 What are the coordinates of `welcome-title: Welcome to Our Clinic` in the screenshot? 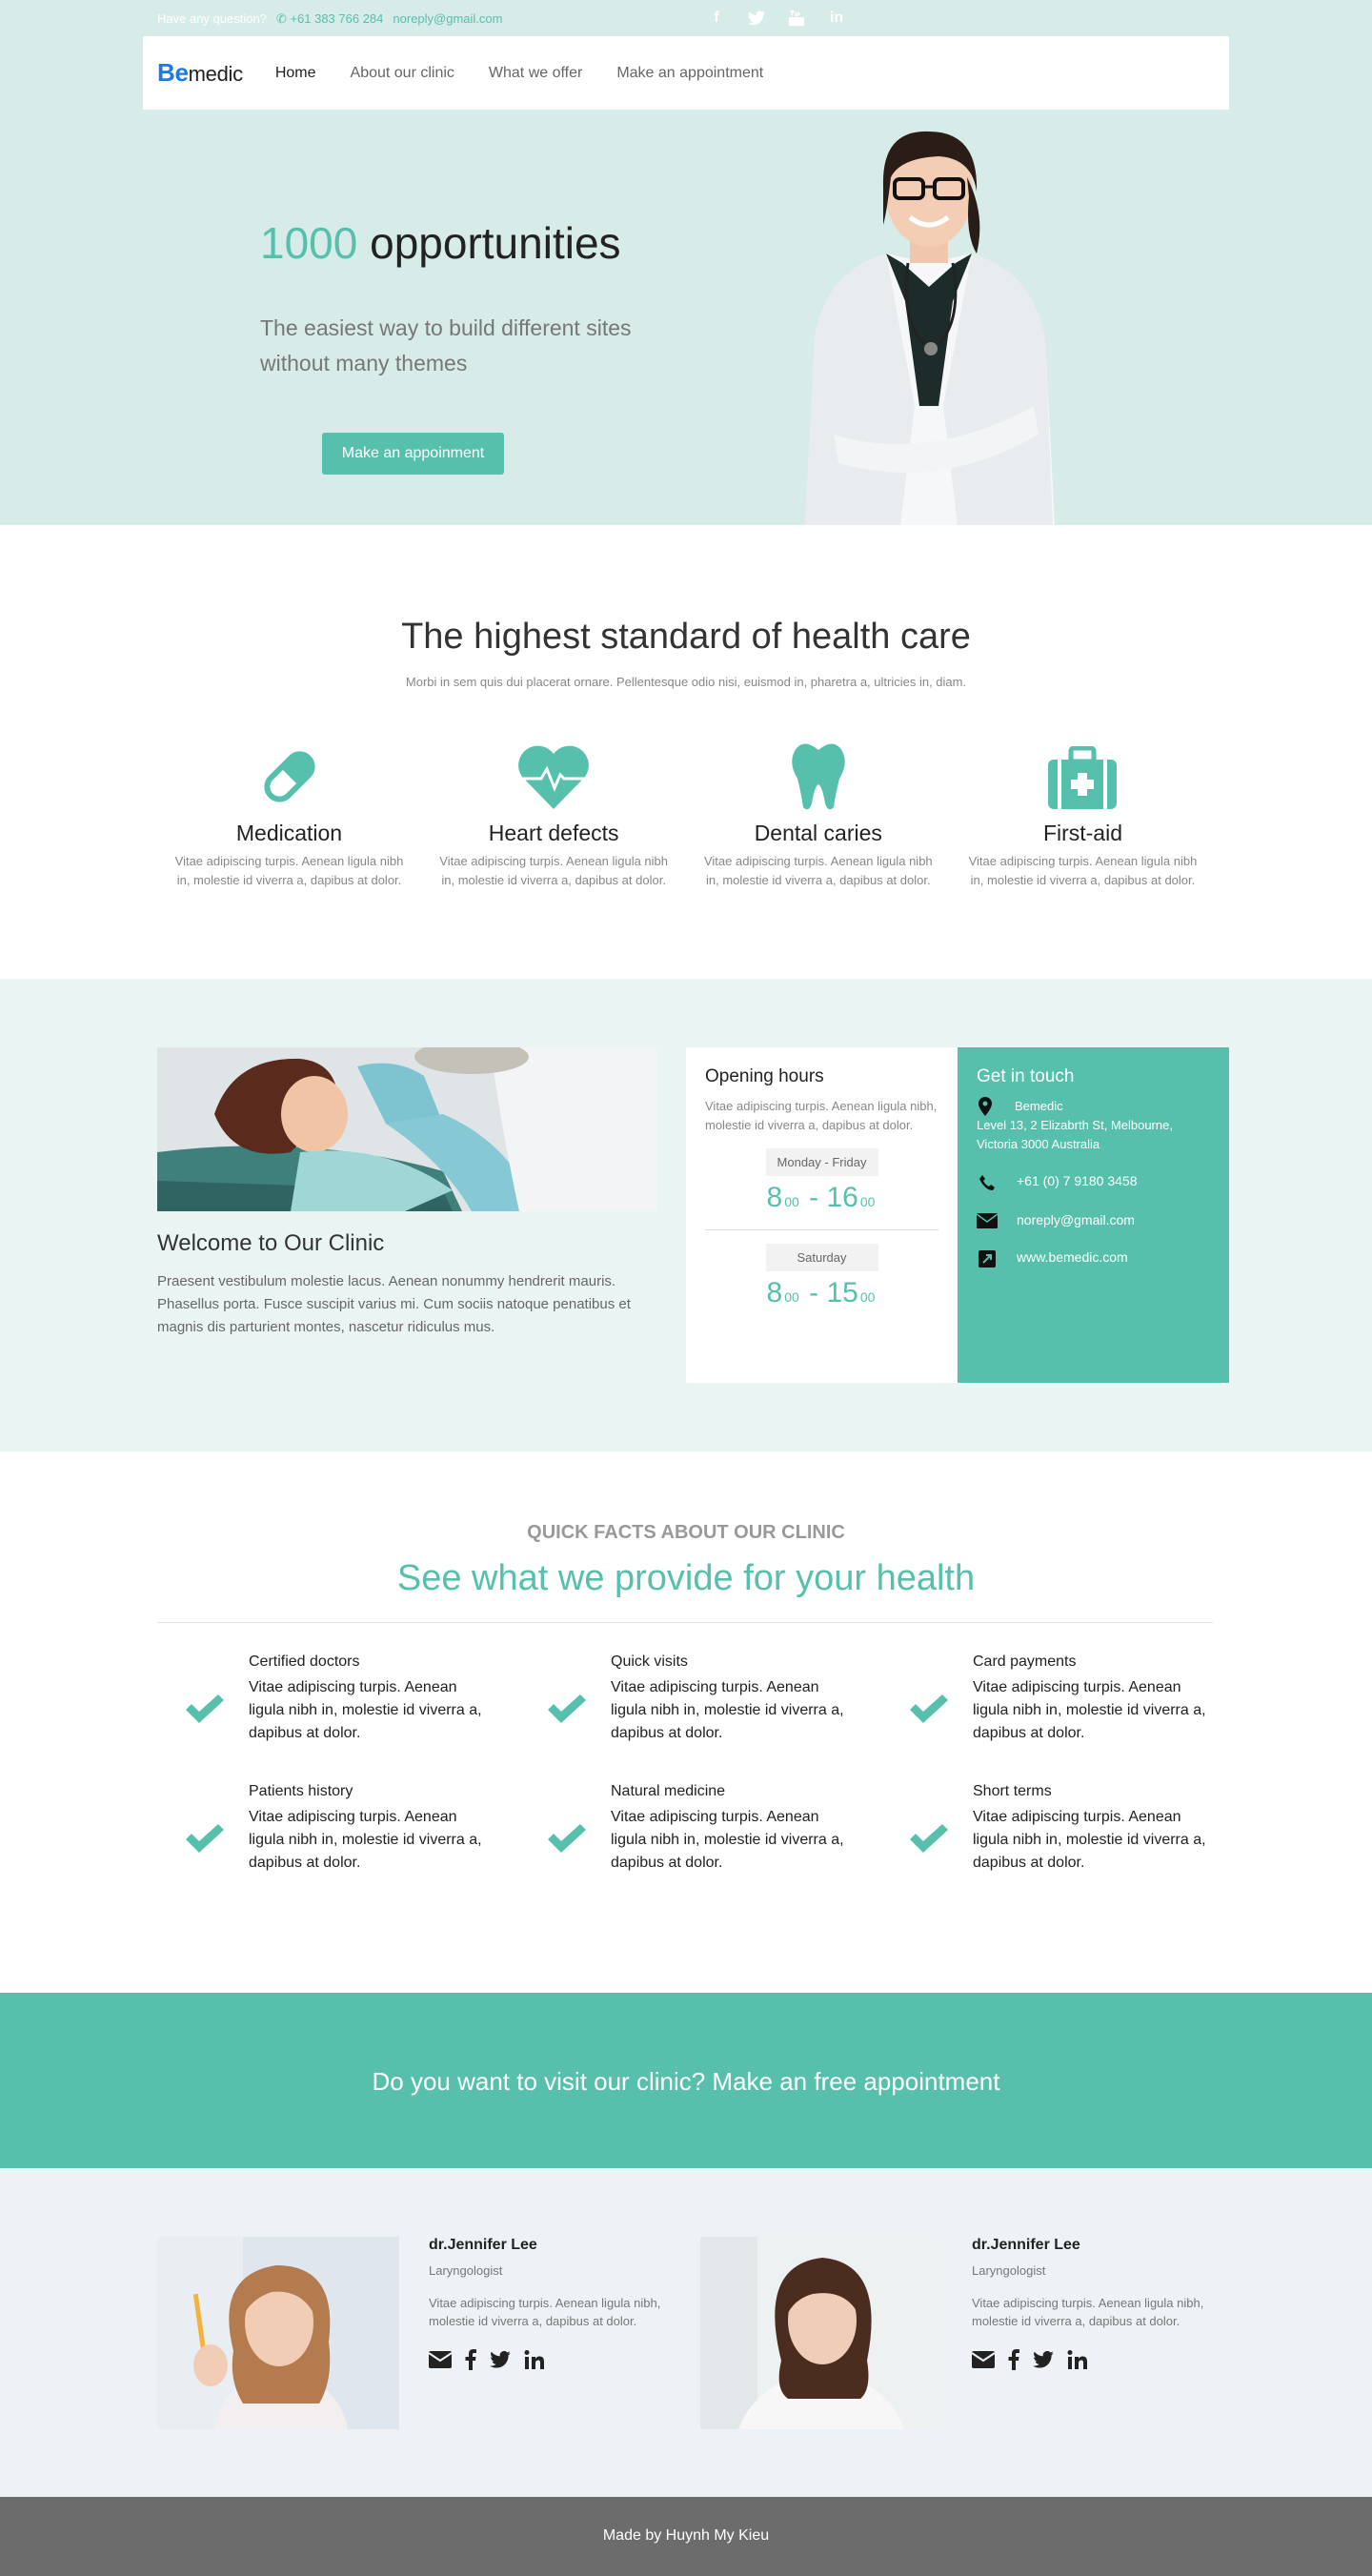 It's located at (271, 1243).